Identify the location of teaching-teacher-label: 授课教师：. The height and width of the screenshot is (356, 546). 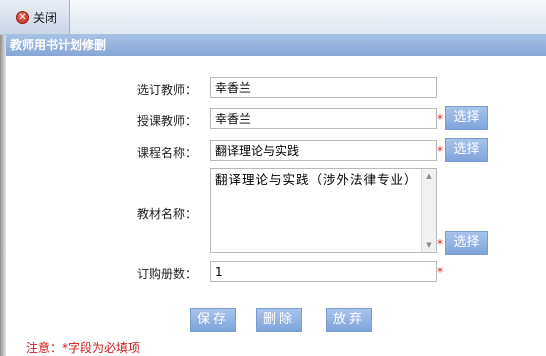
(167, 121).